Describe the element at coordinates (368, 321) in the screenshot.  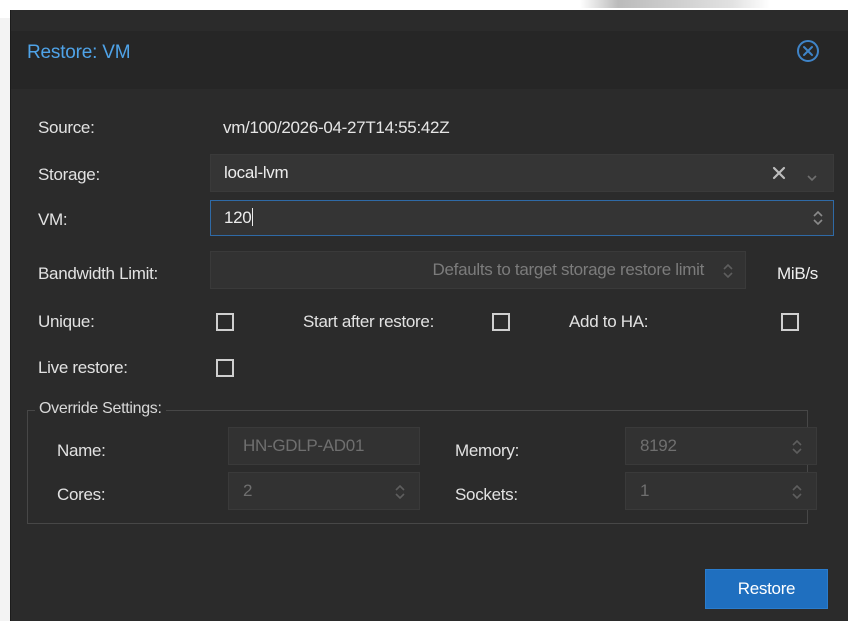
I see `start-after-restore-label: Start after restore:` at that location.